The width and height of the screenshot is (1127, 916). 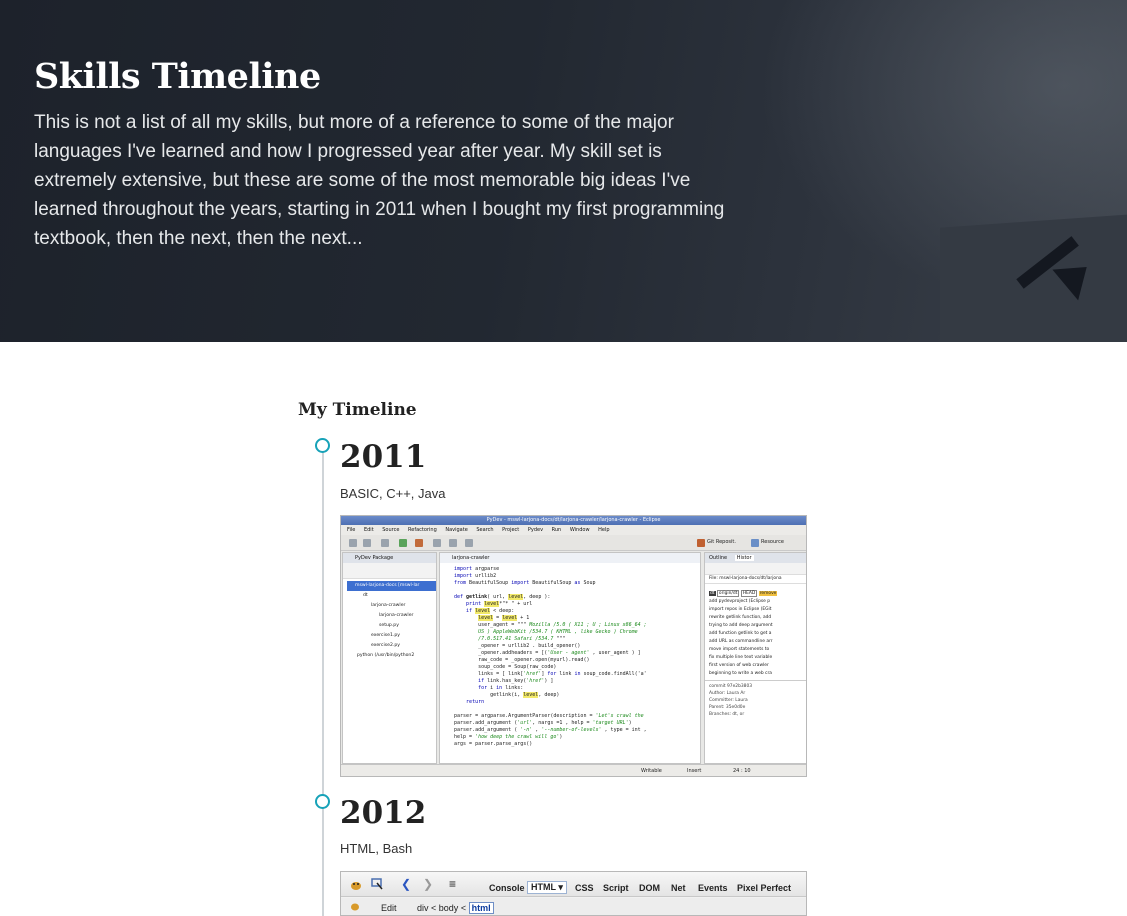 I want to click on print-icon, so click(x=385, y=543).